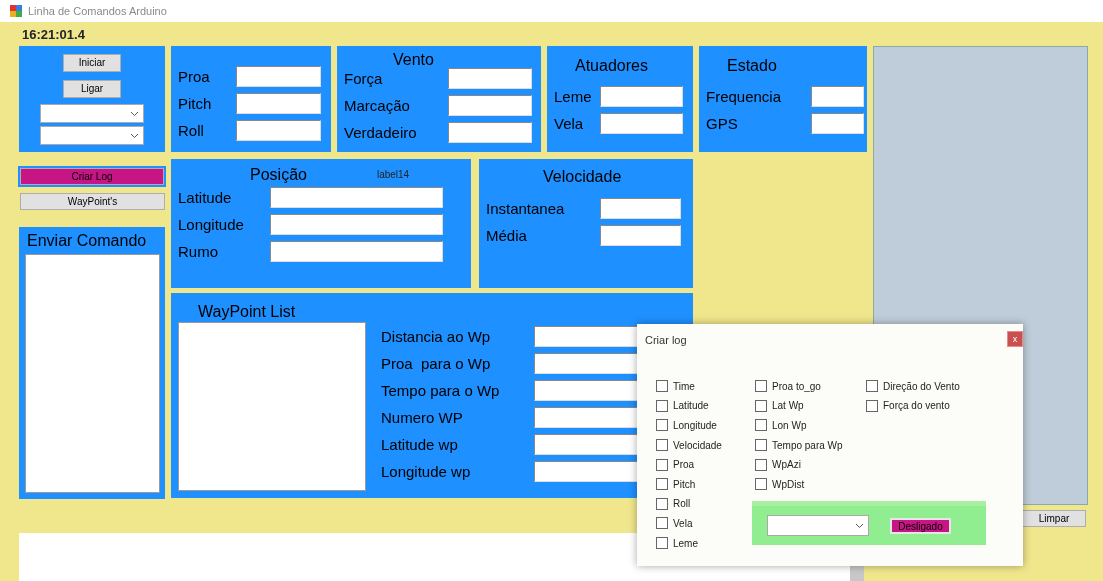 Image resolution: width=1103 pixels, height=581 pixels. Describe the element at coordinates (1054, 518) in the screenshot. I see `clear-button: Limpar` at that location.